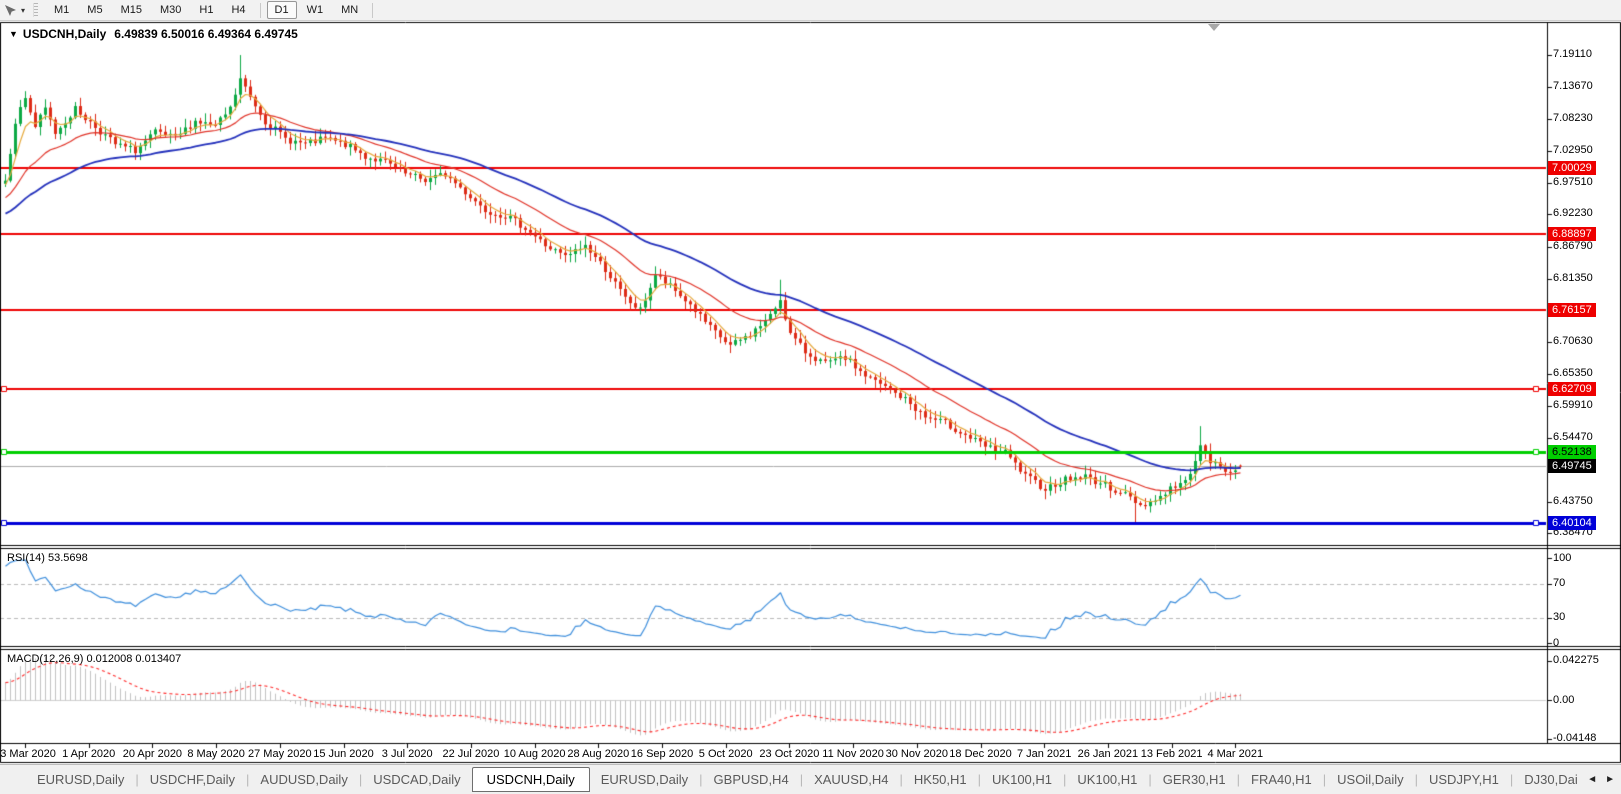 The width and height of the screenshot is (1621, 794). Describe the element at coordinates (1370, 779) in the screenshot. I see `symbol-tab: USOil,Daily` at that location.